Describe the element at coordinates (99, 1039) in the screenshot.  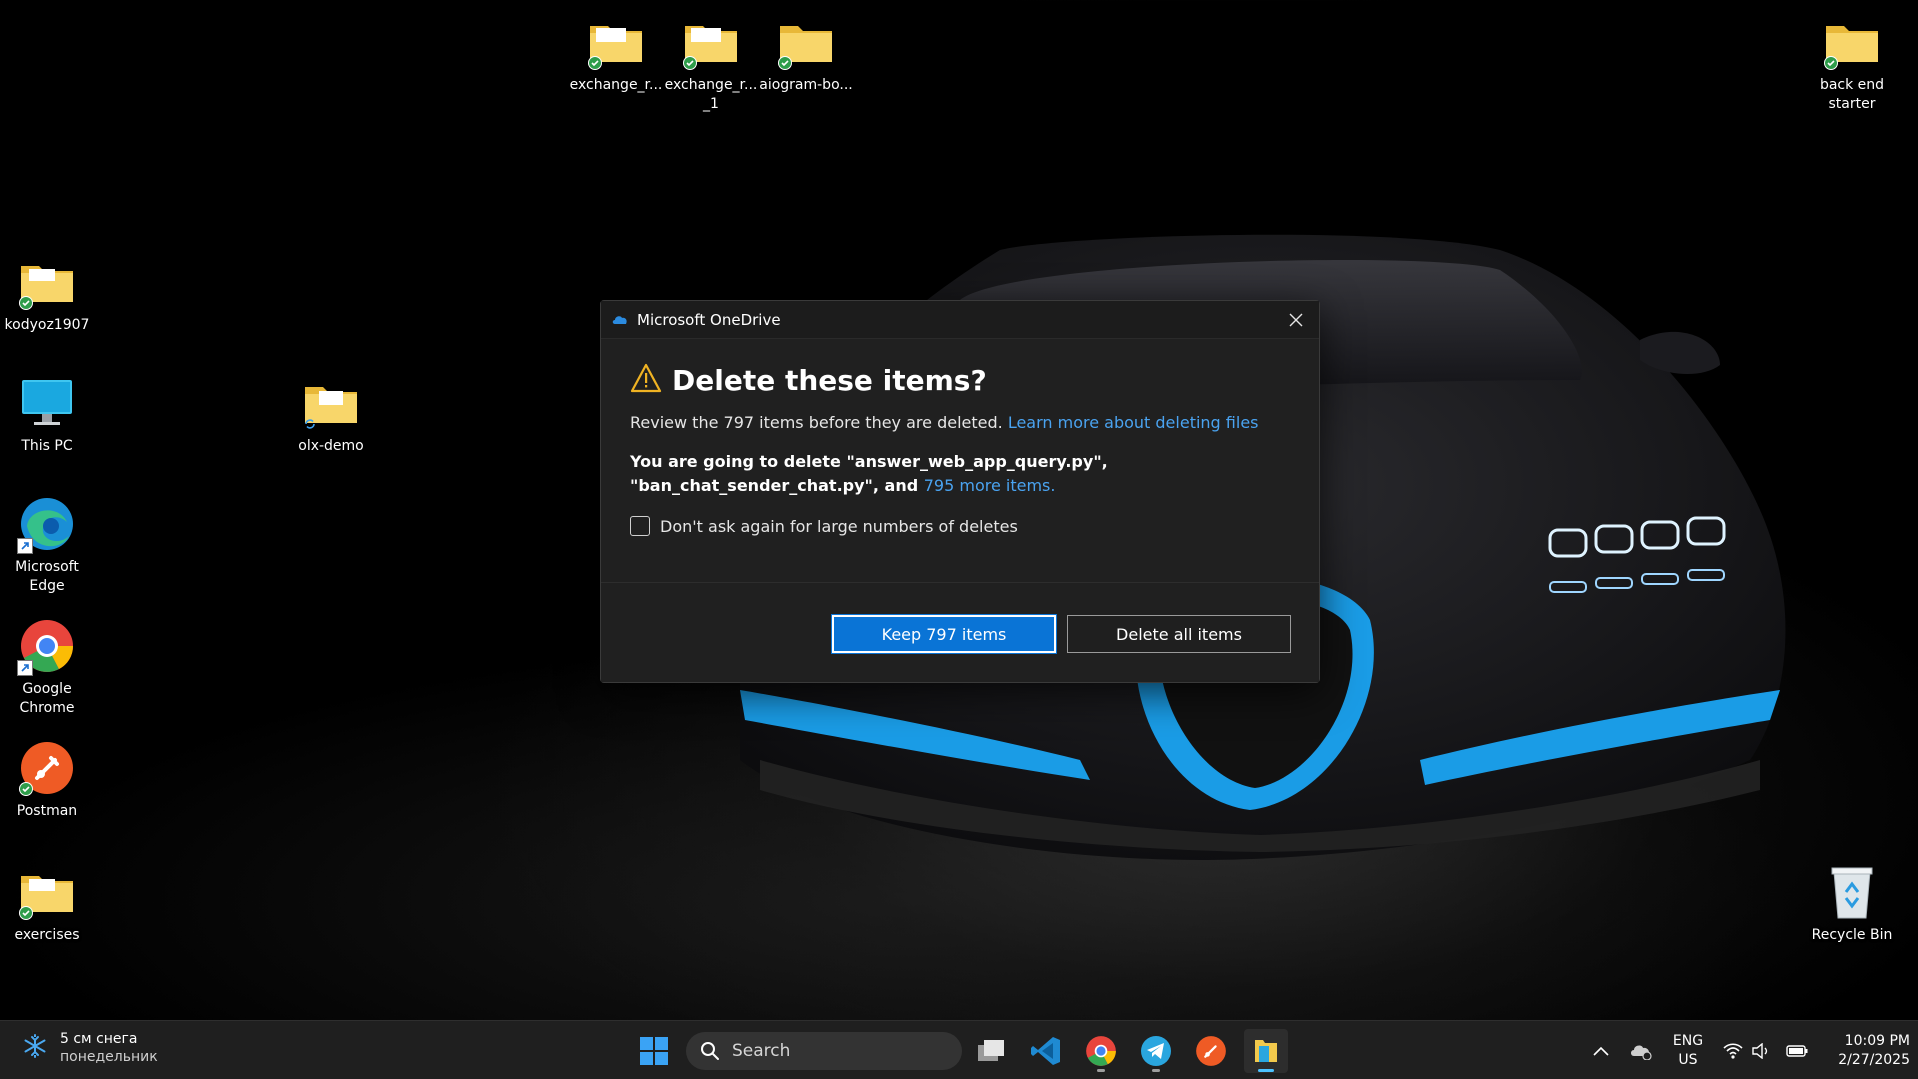
I see `weather-temperature: 5 см снега` at that location.